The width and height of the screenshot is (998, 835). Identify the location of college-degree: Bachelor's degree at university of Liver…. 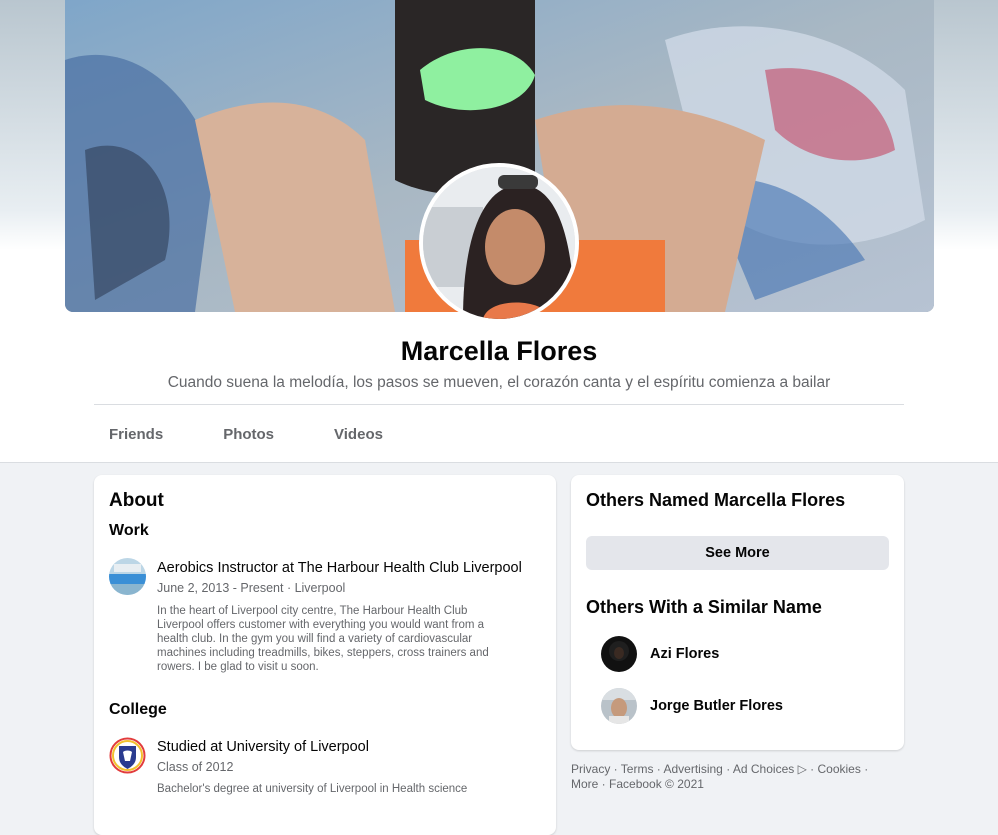
(312, 789).